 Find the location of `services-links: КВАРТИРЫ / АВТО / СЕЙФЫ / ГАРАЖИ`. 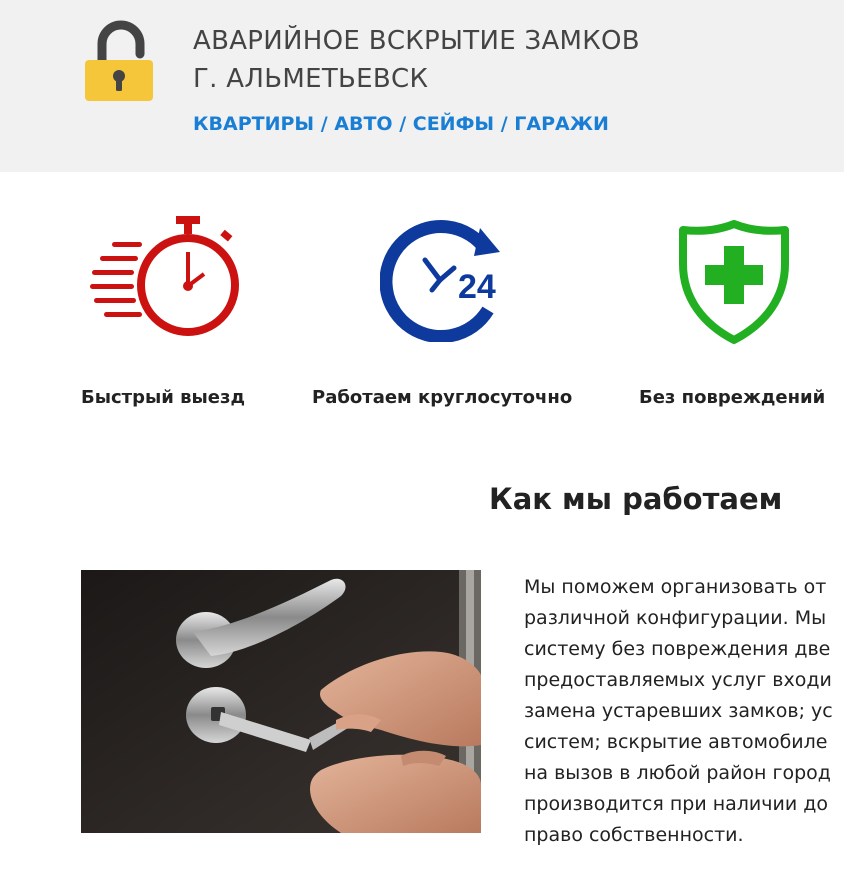

services-links: КВАРТИРЫ / АВТО / СЕЙФЫ / ГАРАЖИ is located at coordinates (401, 124).